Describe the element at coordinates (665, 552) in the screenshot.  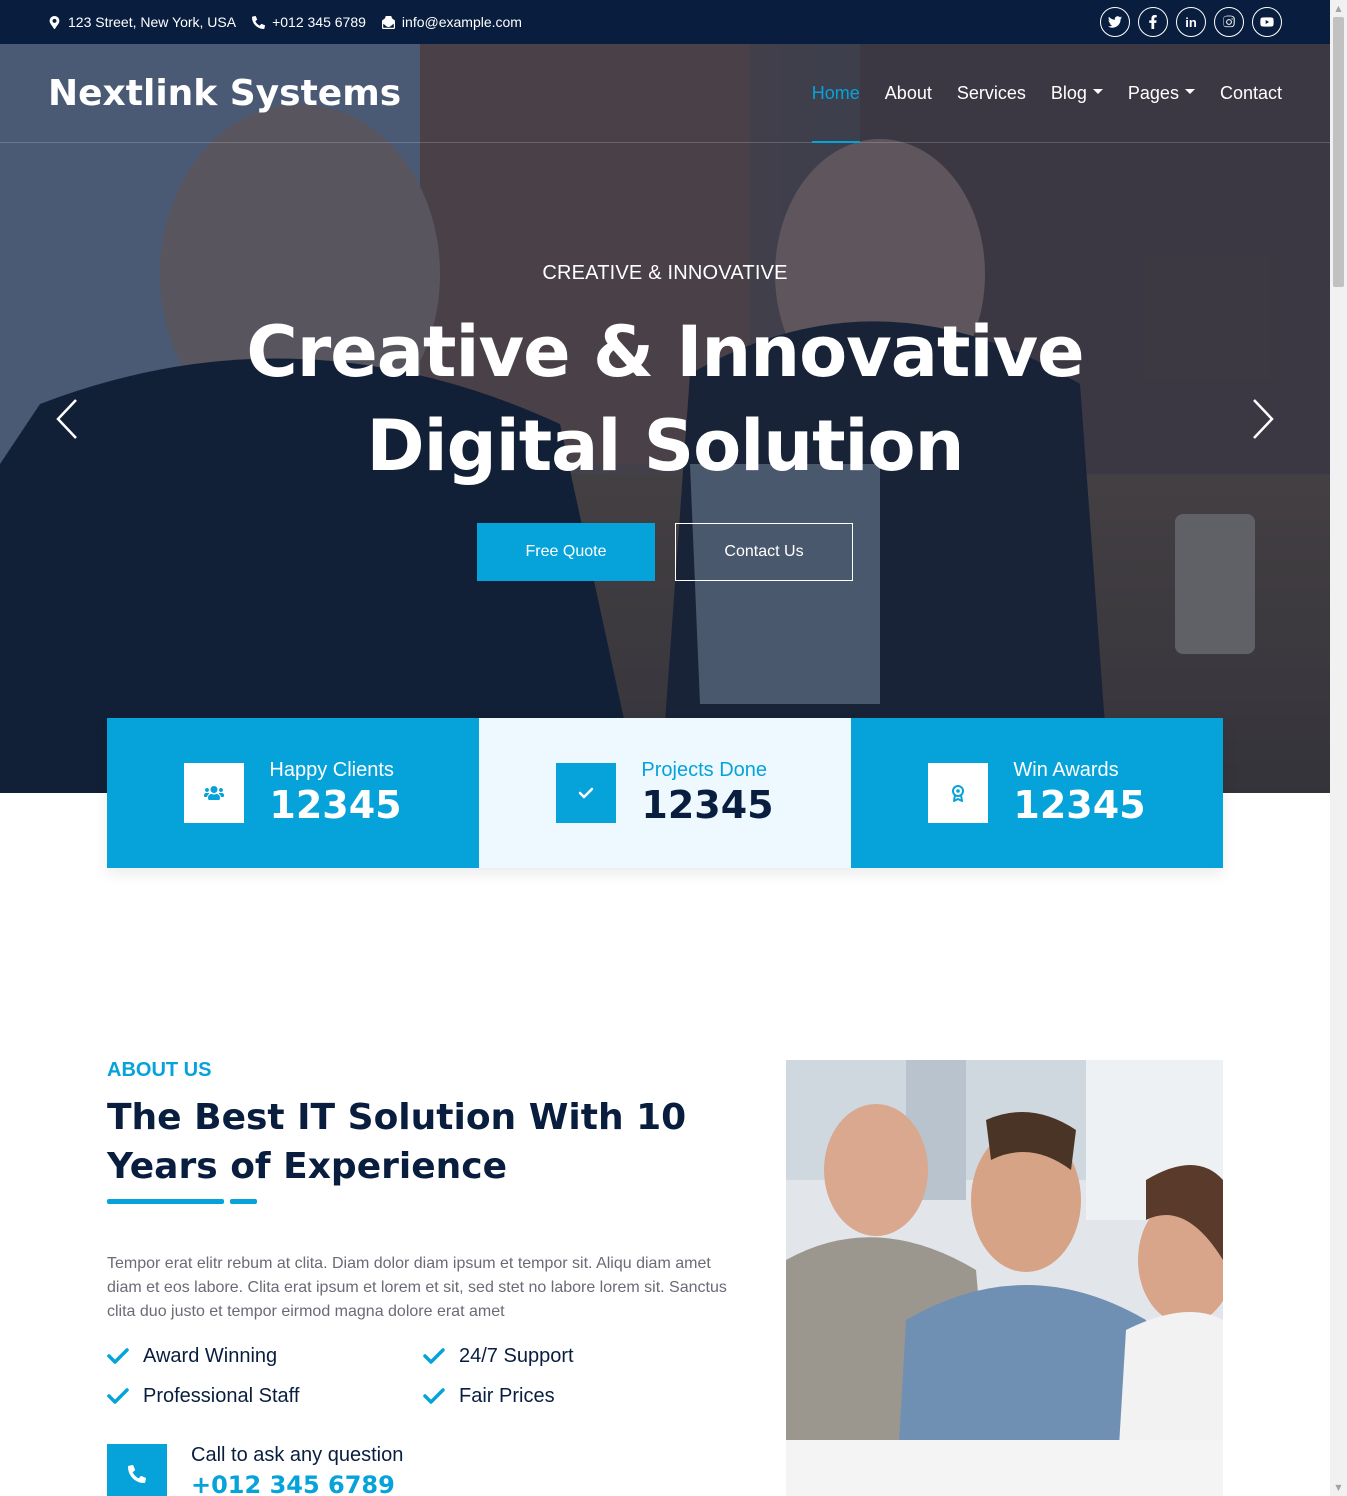
I see `hero-buttons: Free Quote Contact Us` at that location.